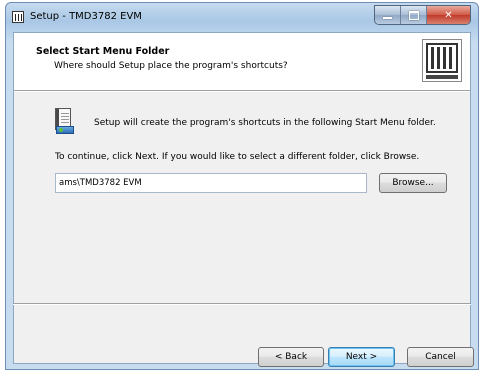 Image resolution: width=481 pixels, height=373 pixels. I want to click on setup-app-icon, so click(18, 17).